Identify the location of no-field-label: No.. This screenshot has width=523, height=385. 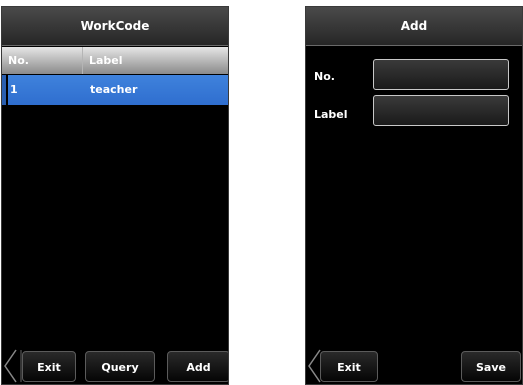
(324, 76).